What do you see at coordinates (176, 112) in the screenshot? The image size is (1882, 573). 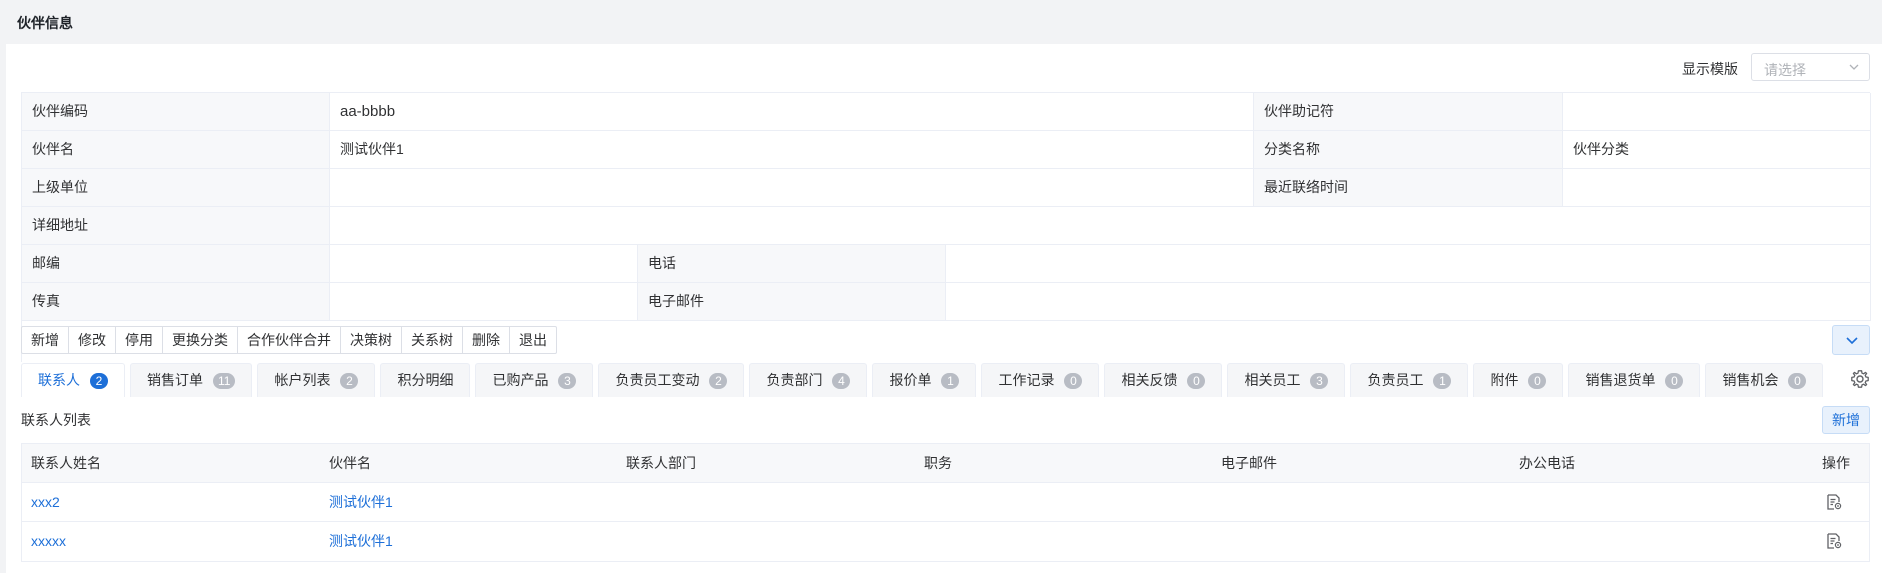 I see `partner-code-label: 伙伴编码` at bounding box center [176, 112].